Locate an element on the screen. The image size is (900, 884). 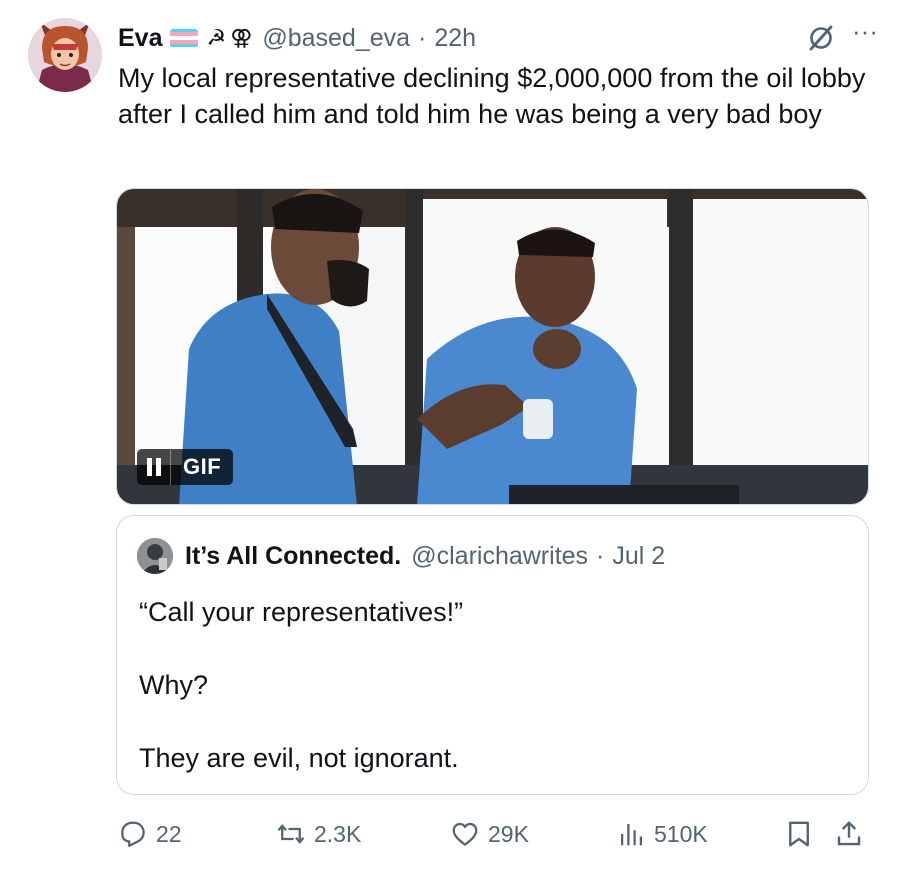
quote-display-name: It’s All Connected. is located at coordinates (293, 556).